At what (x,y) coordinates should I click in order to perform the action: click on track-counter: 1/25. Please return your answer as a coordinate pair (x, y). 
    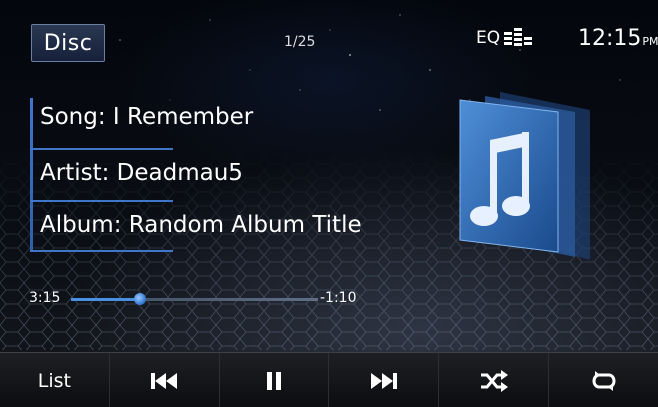
    Looking at the image, I should click on (300, 42).